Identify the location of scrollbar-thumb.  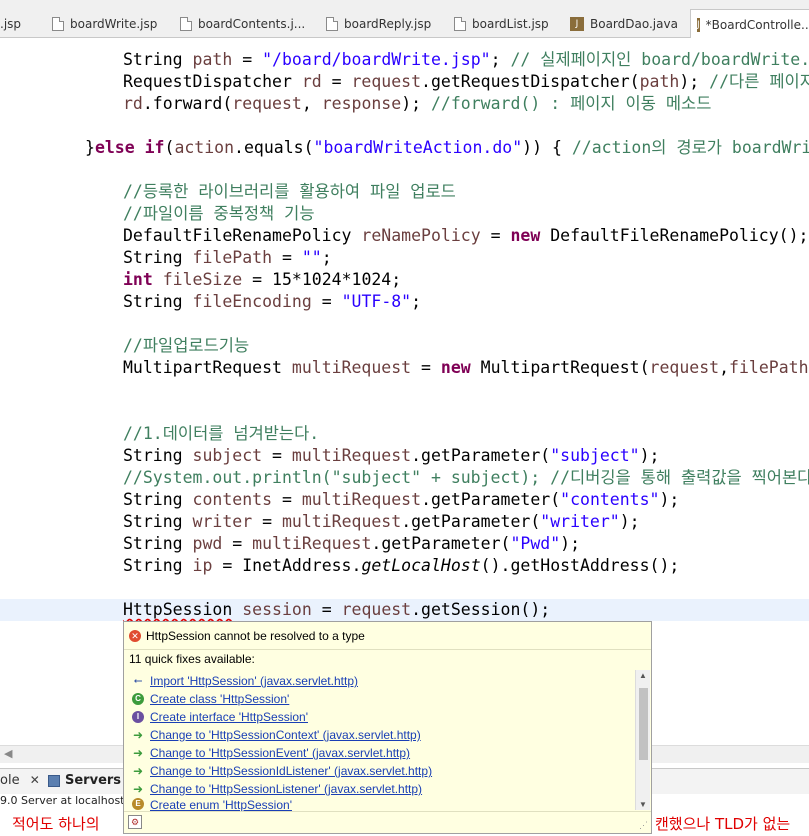
(643, 724).